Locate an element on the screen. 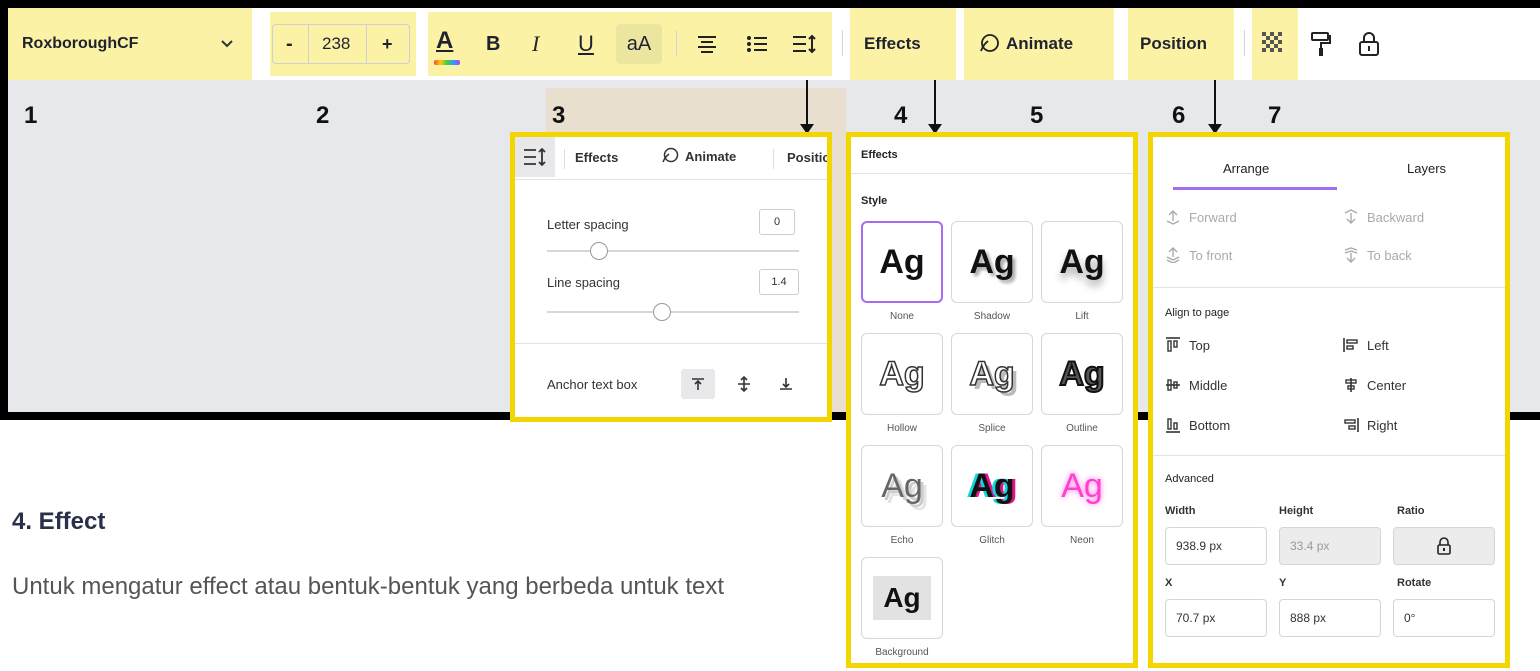 This screenshot has height=671, width=1540. style-label-splice: Splice is located at coordinates (992, 428).